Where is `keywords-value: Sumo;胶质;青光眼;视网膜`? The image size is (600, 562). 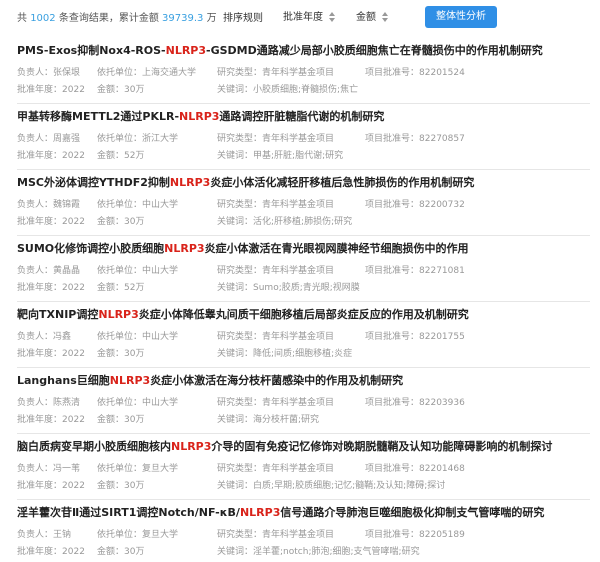
keywords-value: Sumo;胶质;青光眼;视网膜 is located at coordinates (306, 288).